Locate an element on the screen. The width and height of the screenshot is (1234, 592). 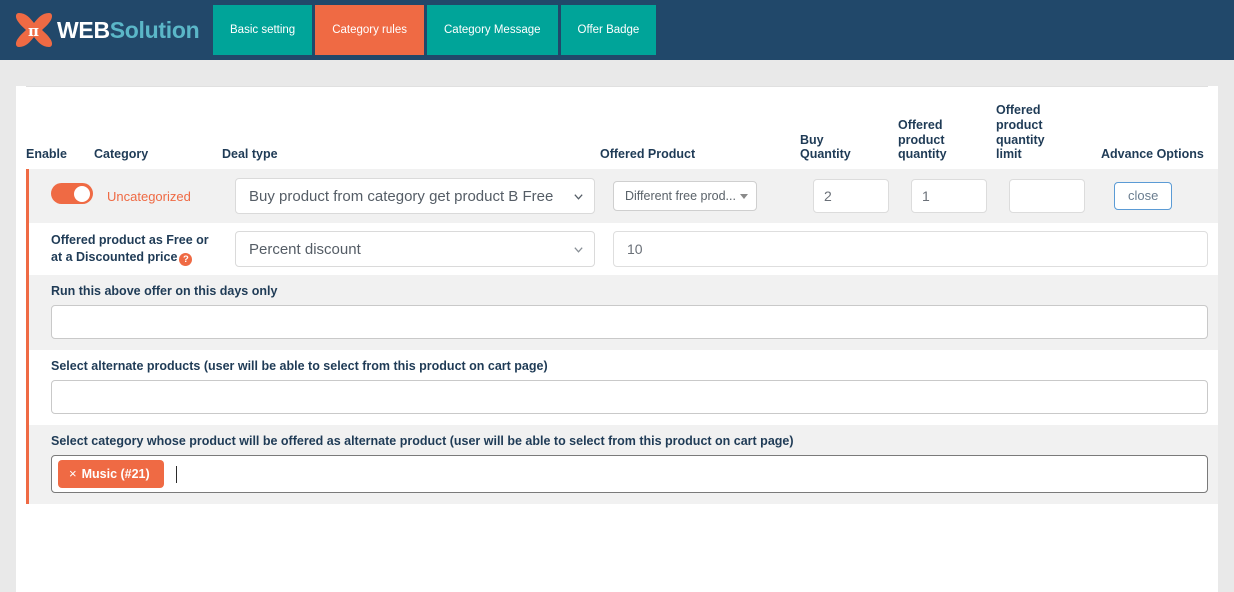
days-input is located at coordinates (629, 322).